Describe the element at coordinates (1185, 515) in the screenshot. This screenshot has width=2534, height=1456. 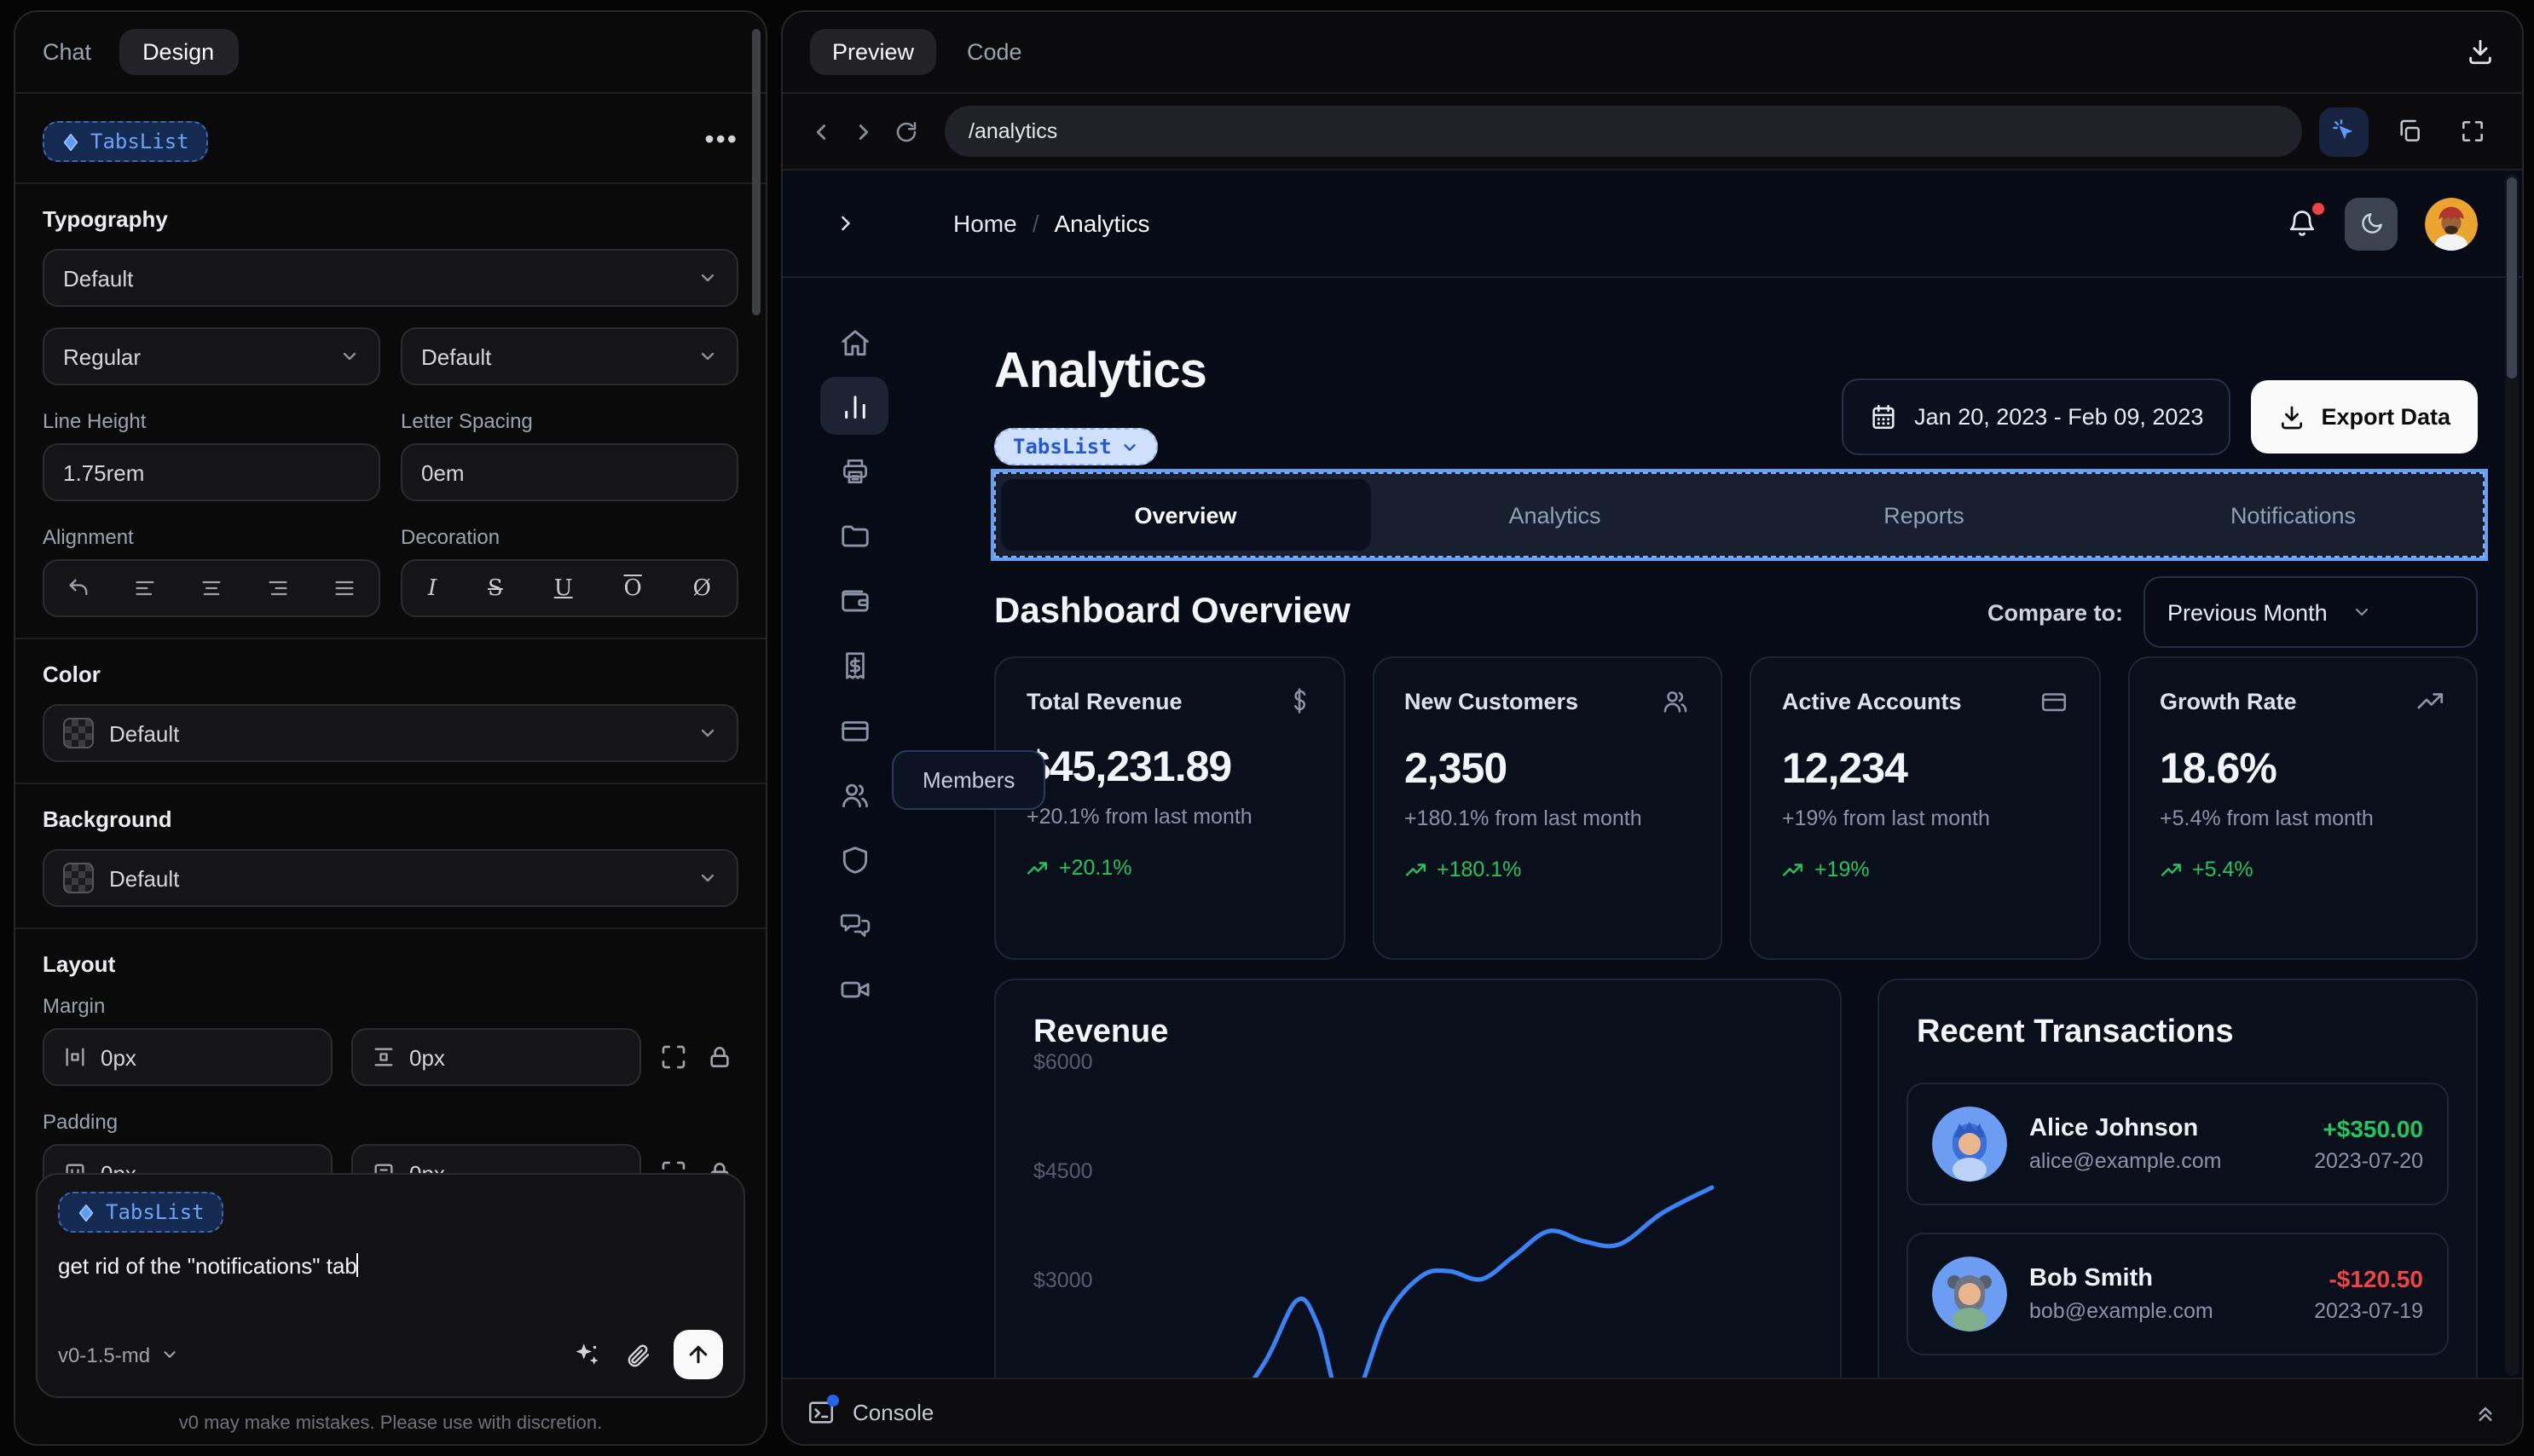
I see `tab-overview: Overview` at that location.